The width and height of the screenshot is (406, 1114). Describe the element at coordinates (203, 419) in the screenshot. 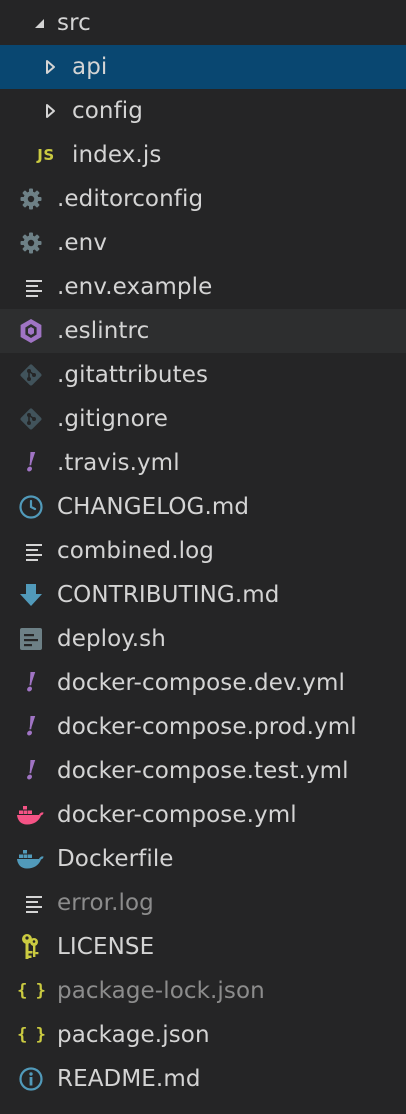

I see `tree-item-gitignore: .gitignore` at that location.